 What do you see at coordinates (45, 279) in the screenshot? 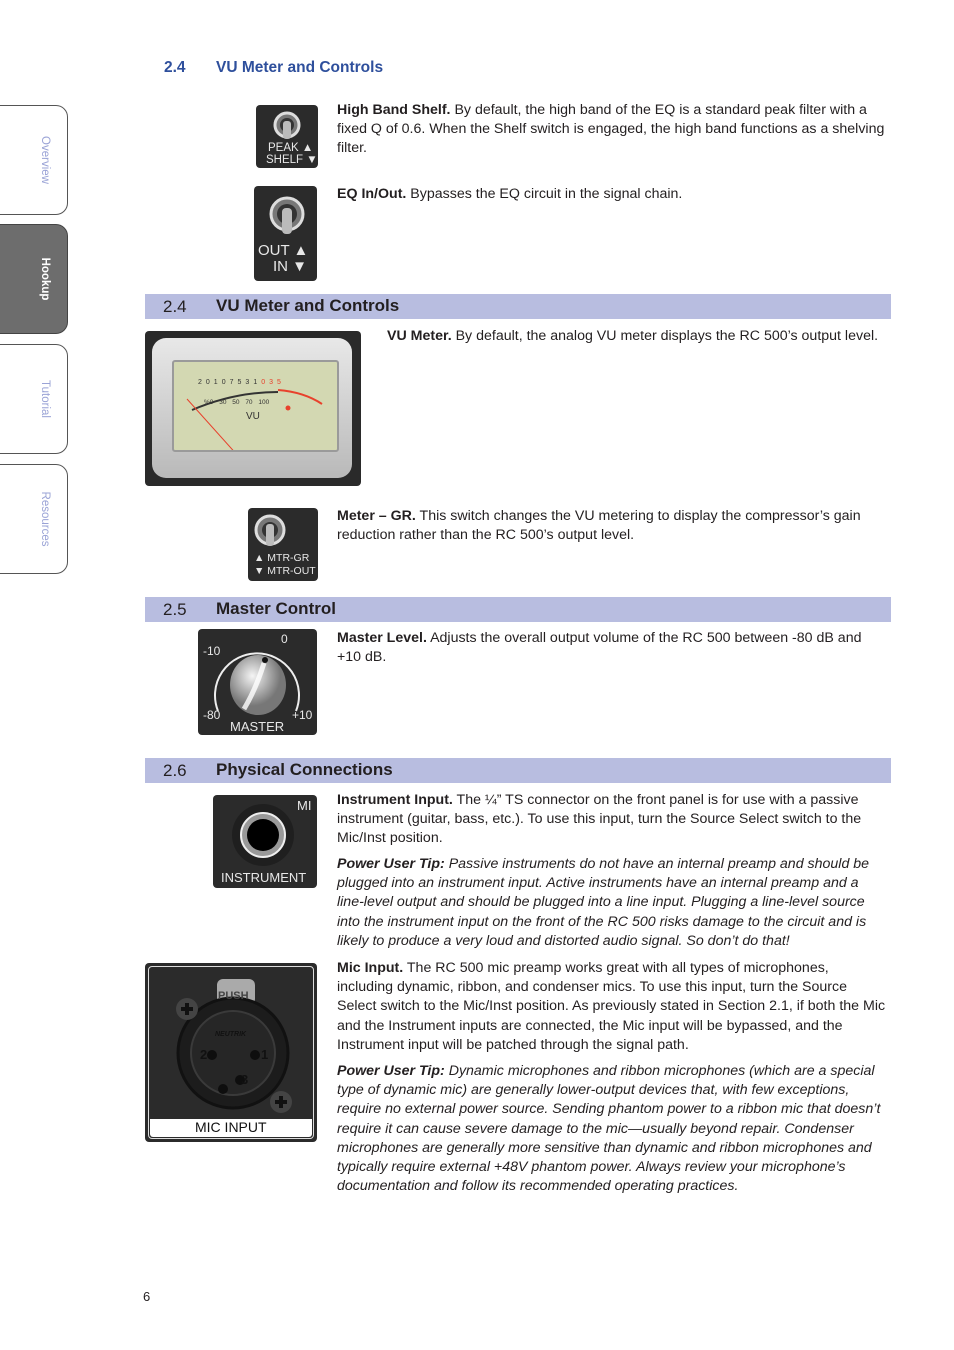
I see `side-tab-label: Hookup` at bounding box center [45, 279].